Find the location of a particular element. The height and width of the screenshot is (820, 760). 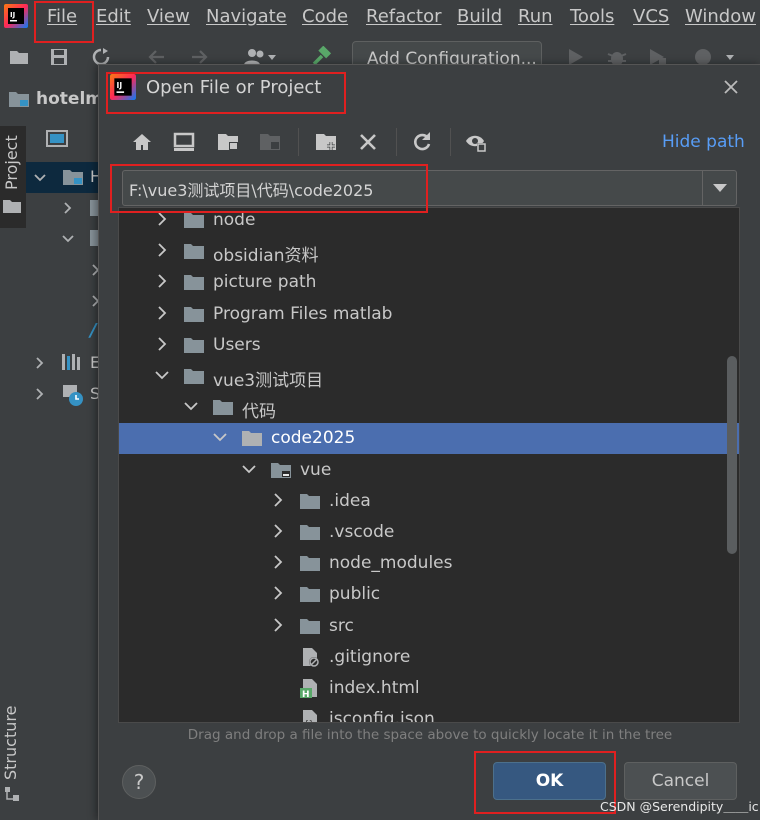

close-icon is located at coordinates (731, 87).